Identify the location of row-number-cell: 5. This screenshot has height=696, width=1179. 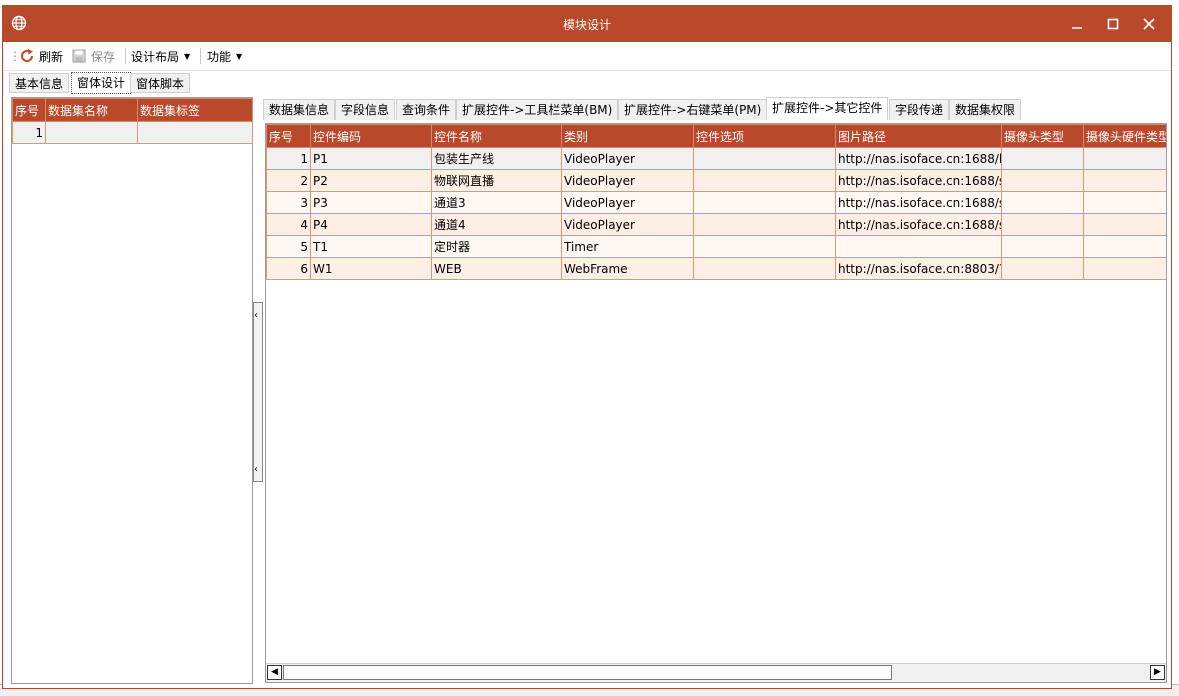
(288, 246).